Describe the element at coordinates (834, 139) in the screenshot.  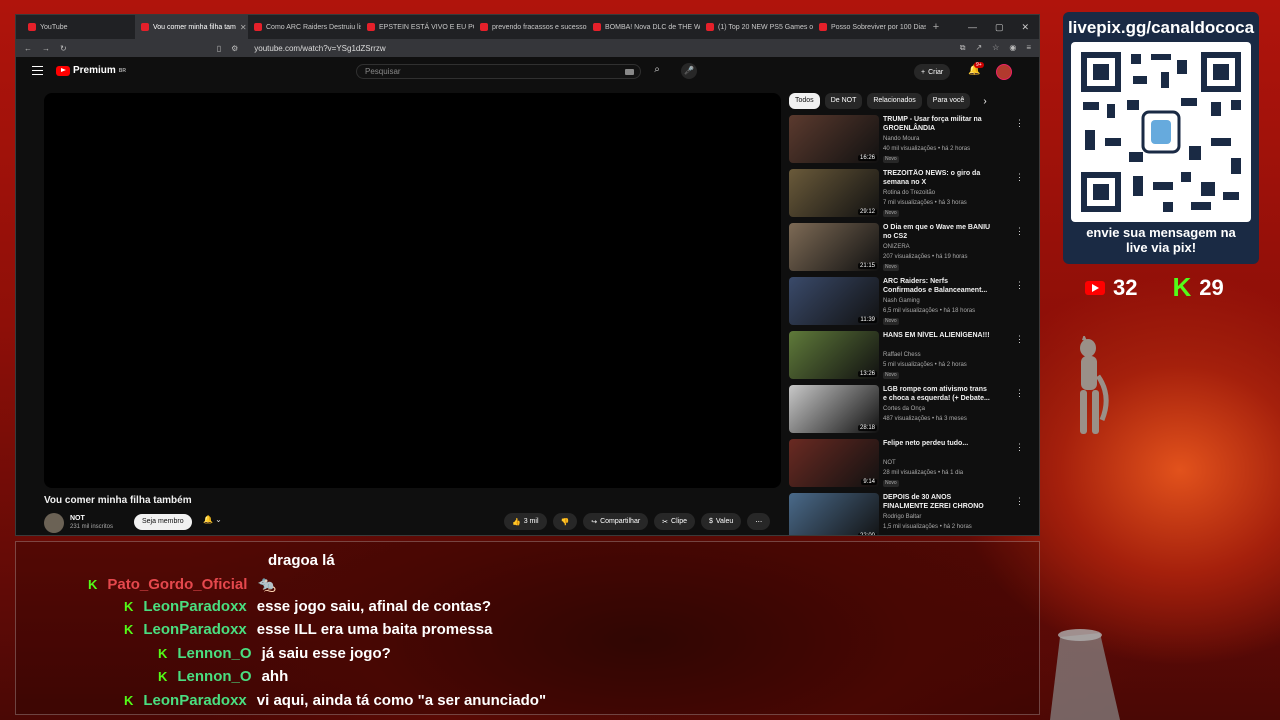
I see `video-thumbnail: 16:26` at that location.